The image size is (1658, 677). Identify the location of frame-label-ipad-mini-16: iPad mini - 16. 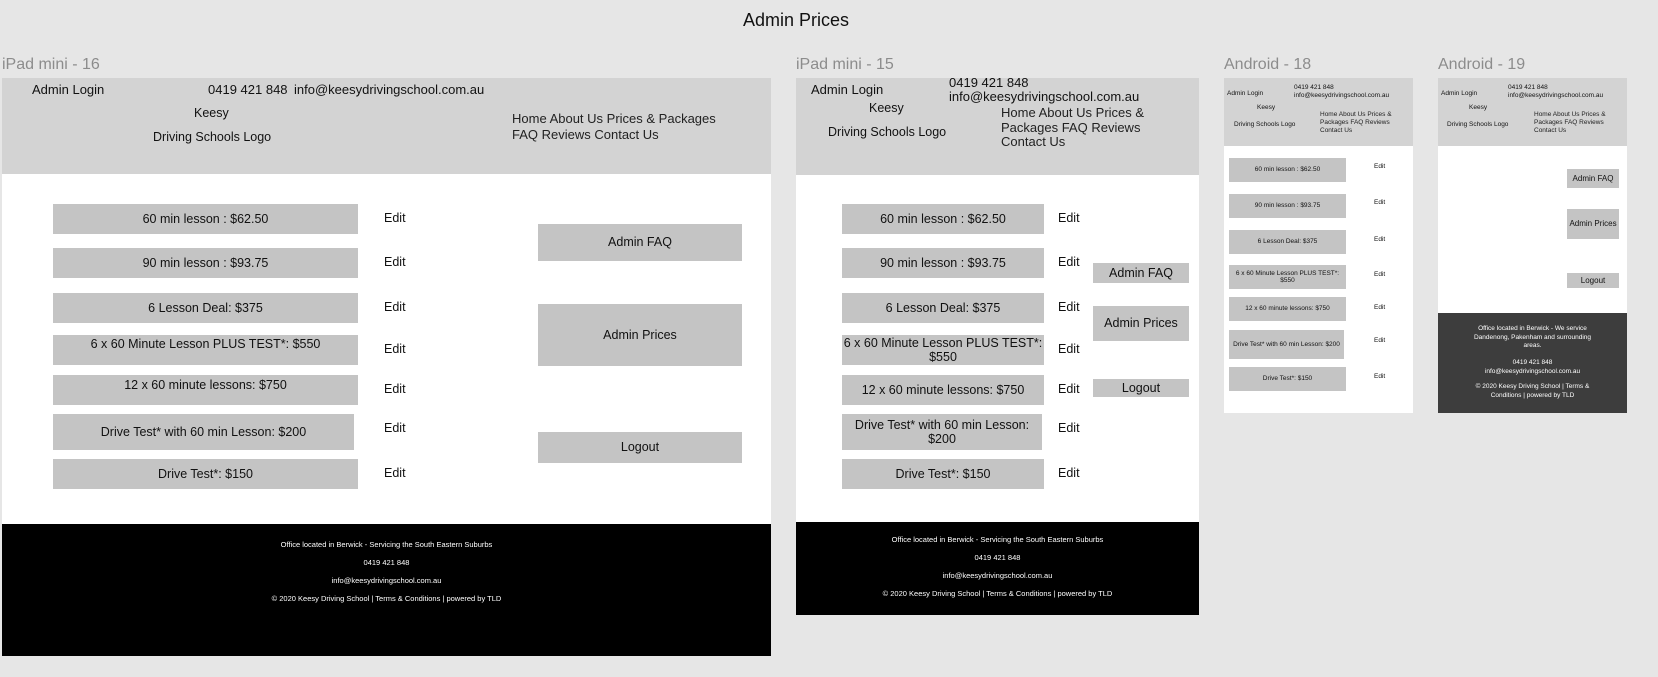
(51, 64).